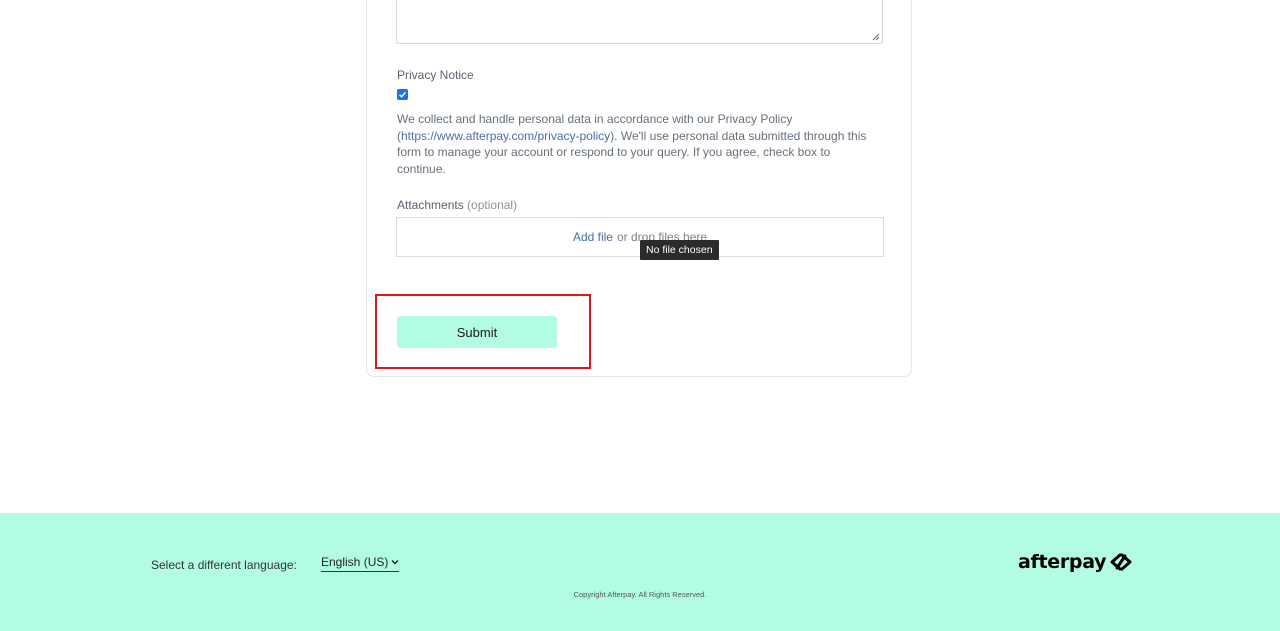 Image resolution: width=1280 pixels, height=631 pixels. I want to click on attachments-optional: (optional), so click(492, 205).